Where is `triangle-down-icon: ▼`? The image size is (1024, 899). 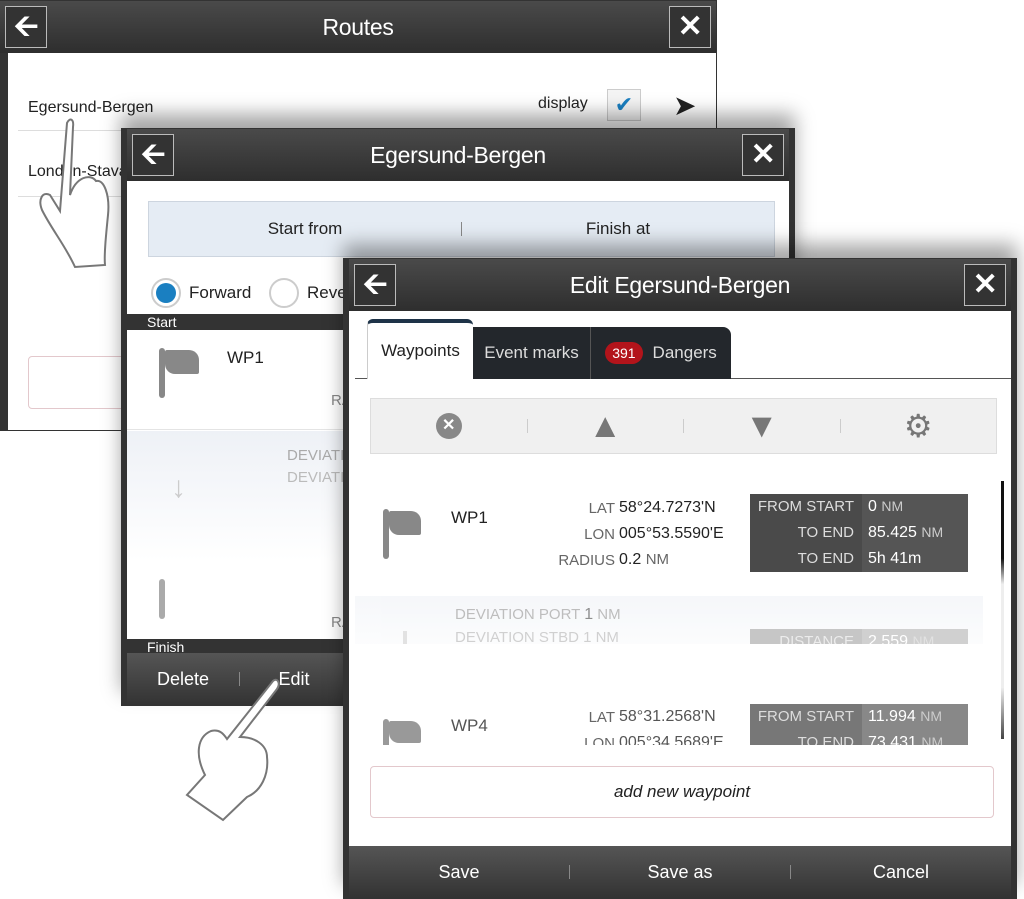 triangle-down-icon: ▼ is located at coordinates (761, 425).